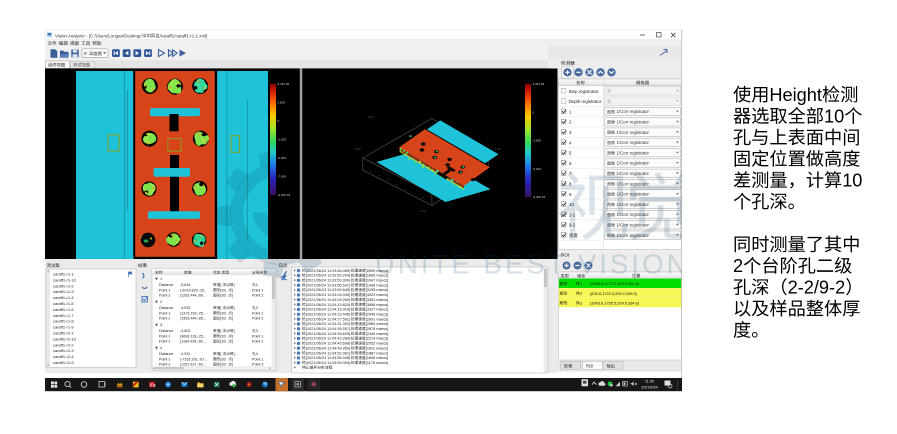 The image size is (897, 434). What do you see at coordinates (817, 288) in the screenshot?
I see `svg-text: 2-2/9-2` at bounding box center [817, 288].